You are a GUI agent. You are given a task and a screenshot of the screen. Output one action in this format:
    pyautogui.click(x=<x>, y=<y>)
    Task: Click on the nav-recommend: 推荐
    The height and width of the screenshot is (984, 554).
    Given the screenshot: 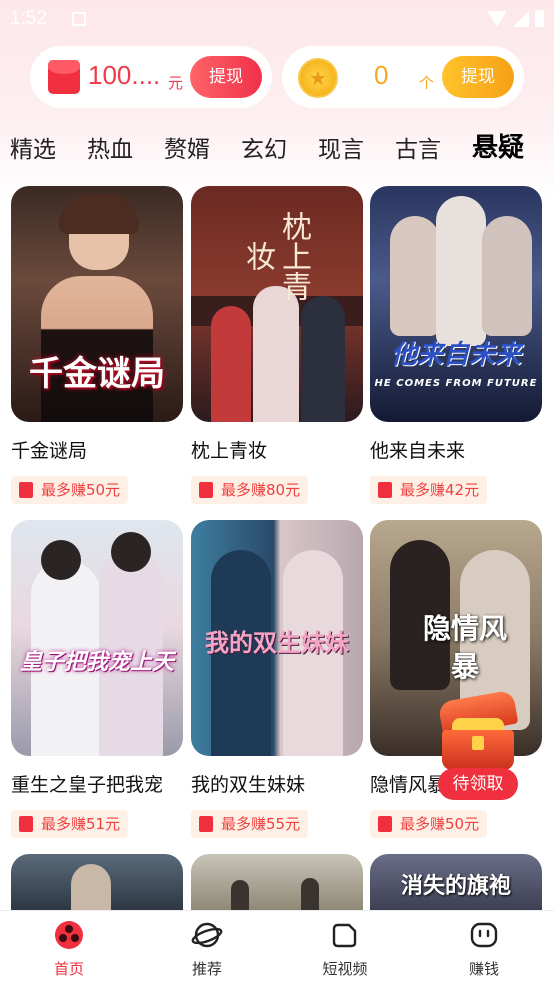 What is the action you would take?
    pyautogui.click(x=207, y=947)
    